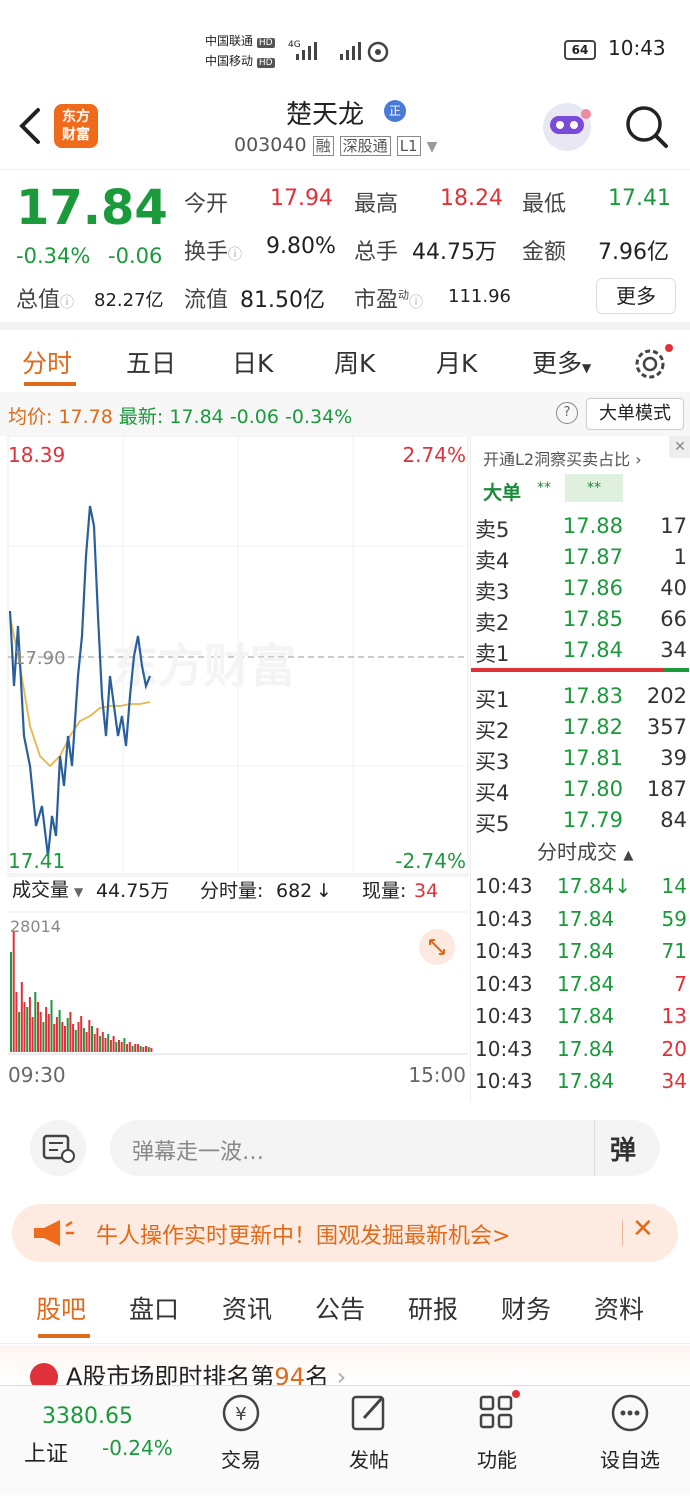 The width and height of the screenshot is (690, 1496). What do you see at coordinates (58, 1148) in the screenshot?
I see `danmu-settings-icon` at bounding box center [58, 1148].